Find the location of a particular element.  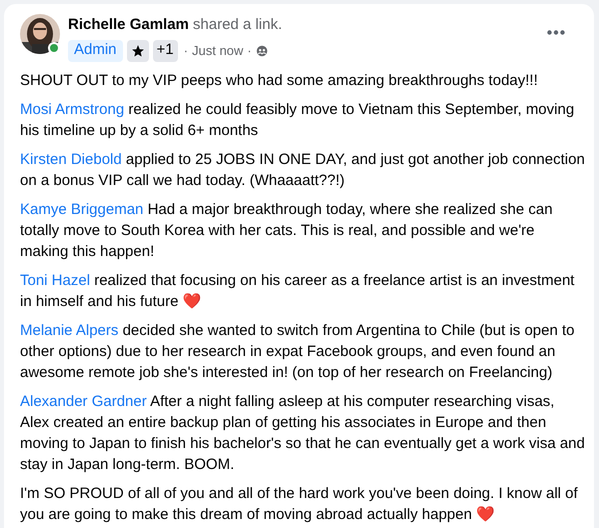

member-link: Kamye Briggeman is located at coordinates (82, 209).